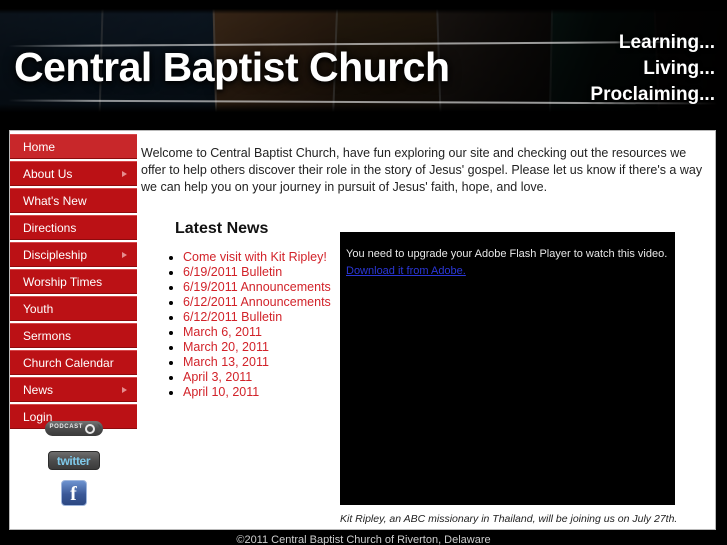  I want to click on news-link: Come visit with Kit Ripley!, so click(255, 257).